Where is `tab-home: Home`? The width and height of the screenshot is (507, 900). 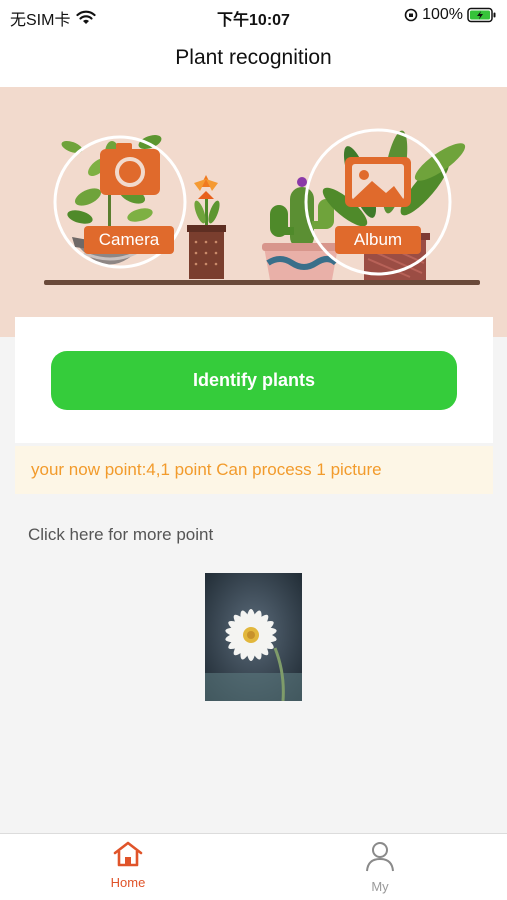 tab-home: Home is located at coordinates (128, 865).